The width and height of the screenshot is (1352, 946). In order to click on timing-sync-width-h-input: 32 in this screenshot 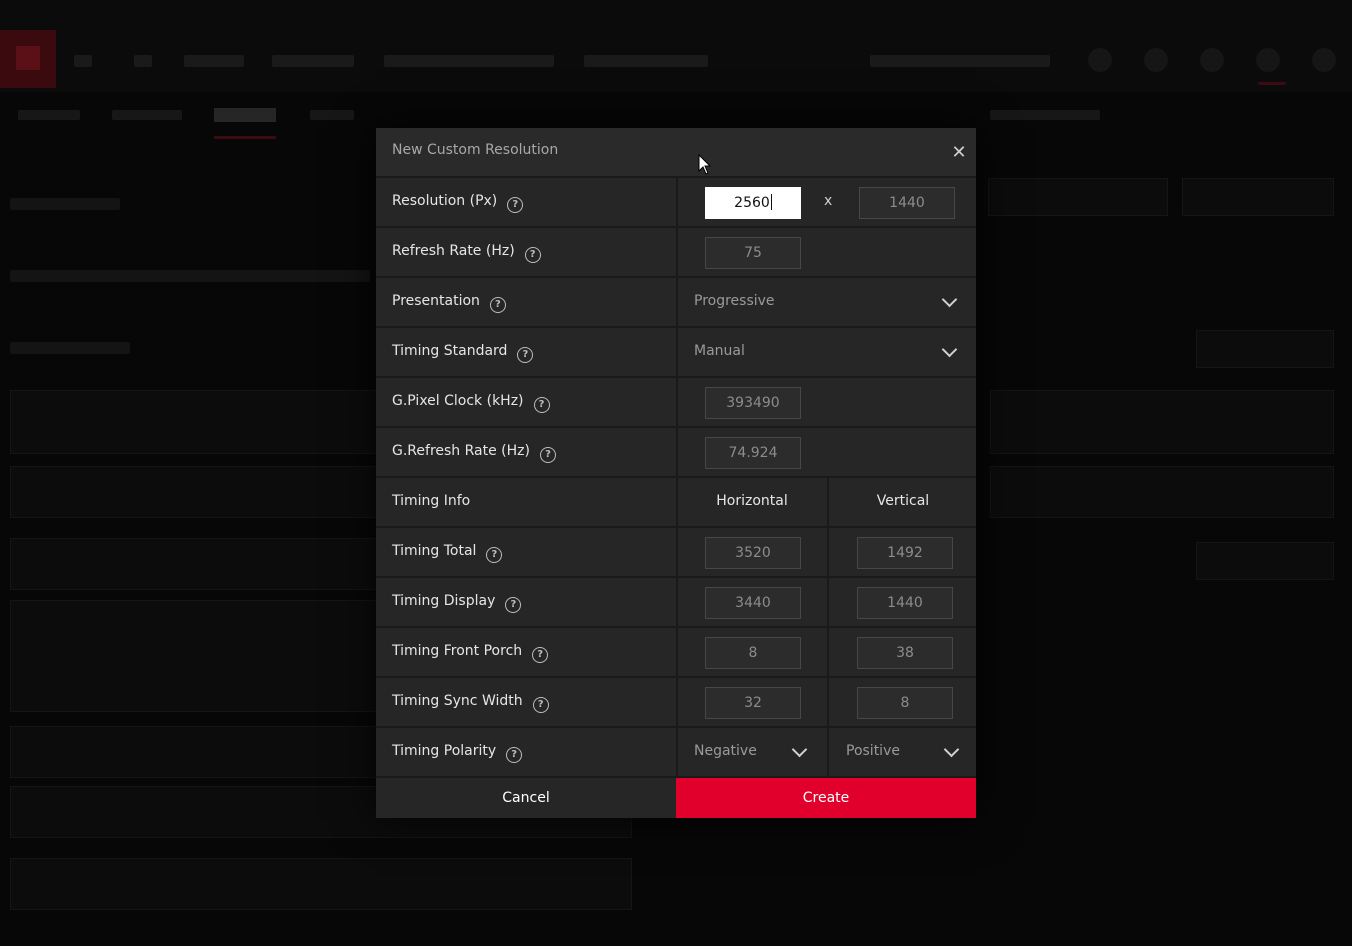, I will do `click(753, 703)`.